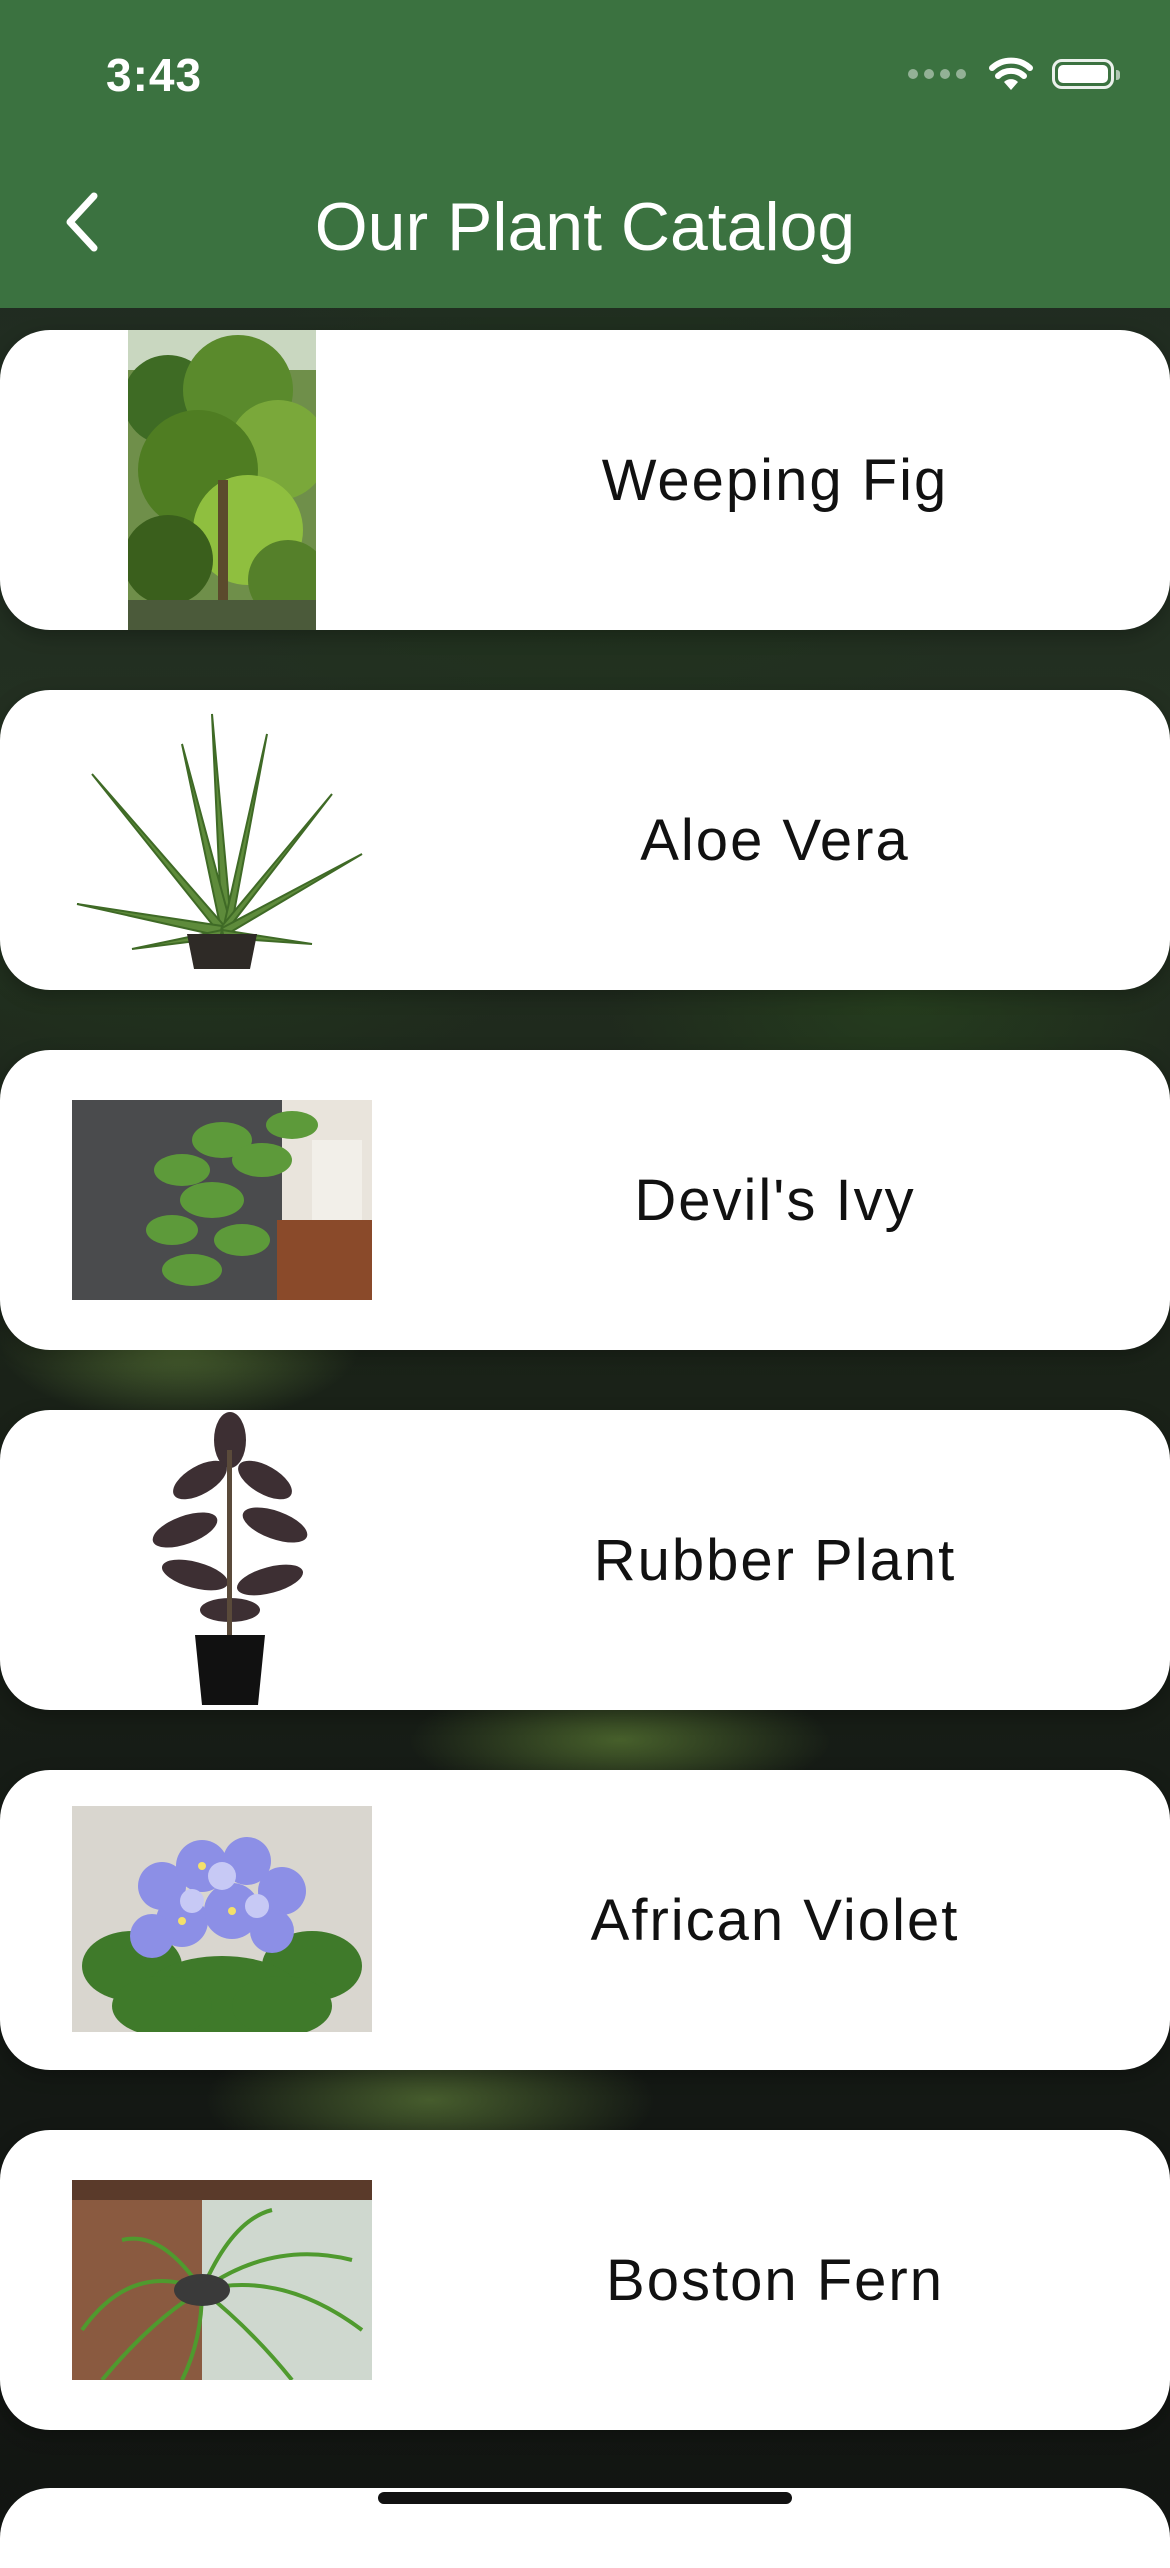 Image resolution: width=1170 pixels, height=2568 pixels. Describe the element at coordinates (585, 1560) in the screenshot. I see `plant-card-rubber-plant: Rubber Plant` at that location.